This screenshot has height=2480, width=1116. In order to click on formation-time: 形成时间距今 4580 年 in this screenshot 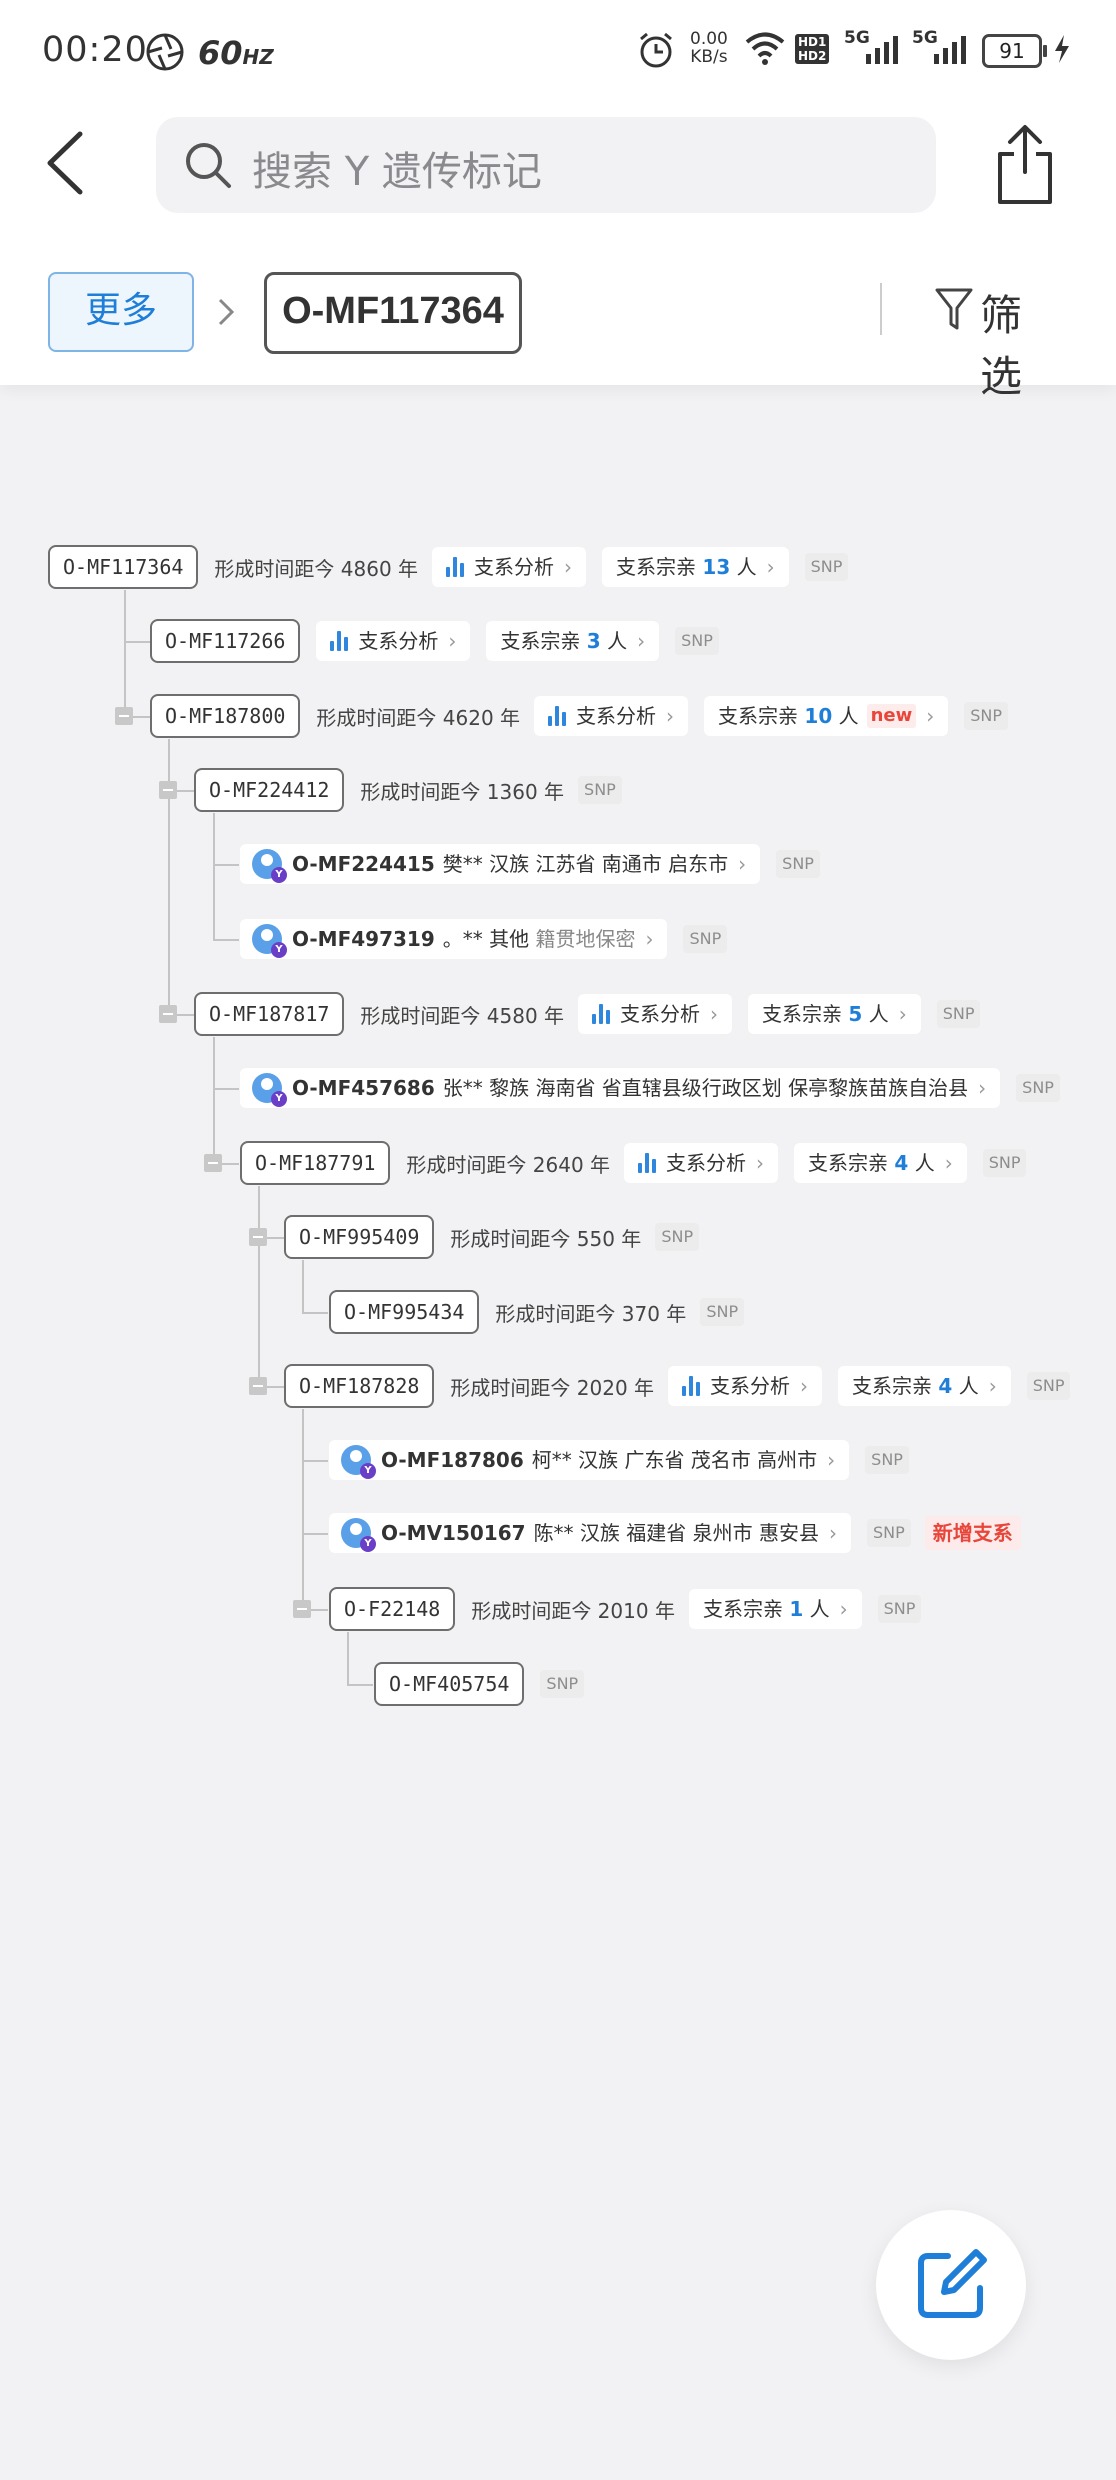, I will do `click(462, 1015)`.